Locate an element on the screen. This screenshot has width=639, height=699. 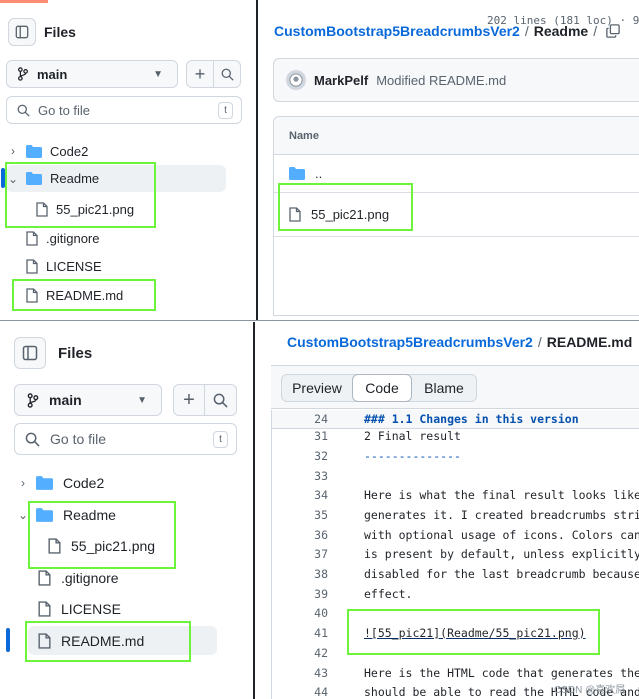
line-number: 43 is located at coordinates (300, 673).